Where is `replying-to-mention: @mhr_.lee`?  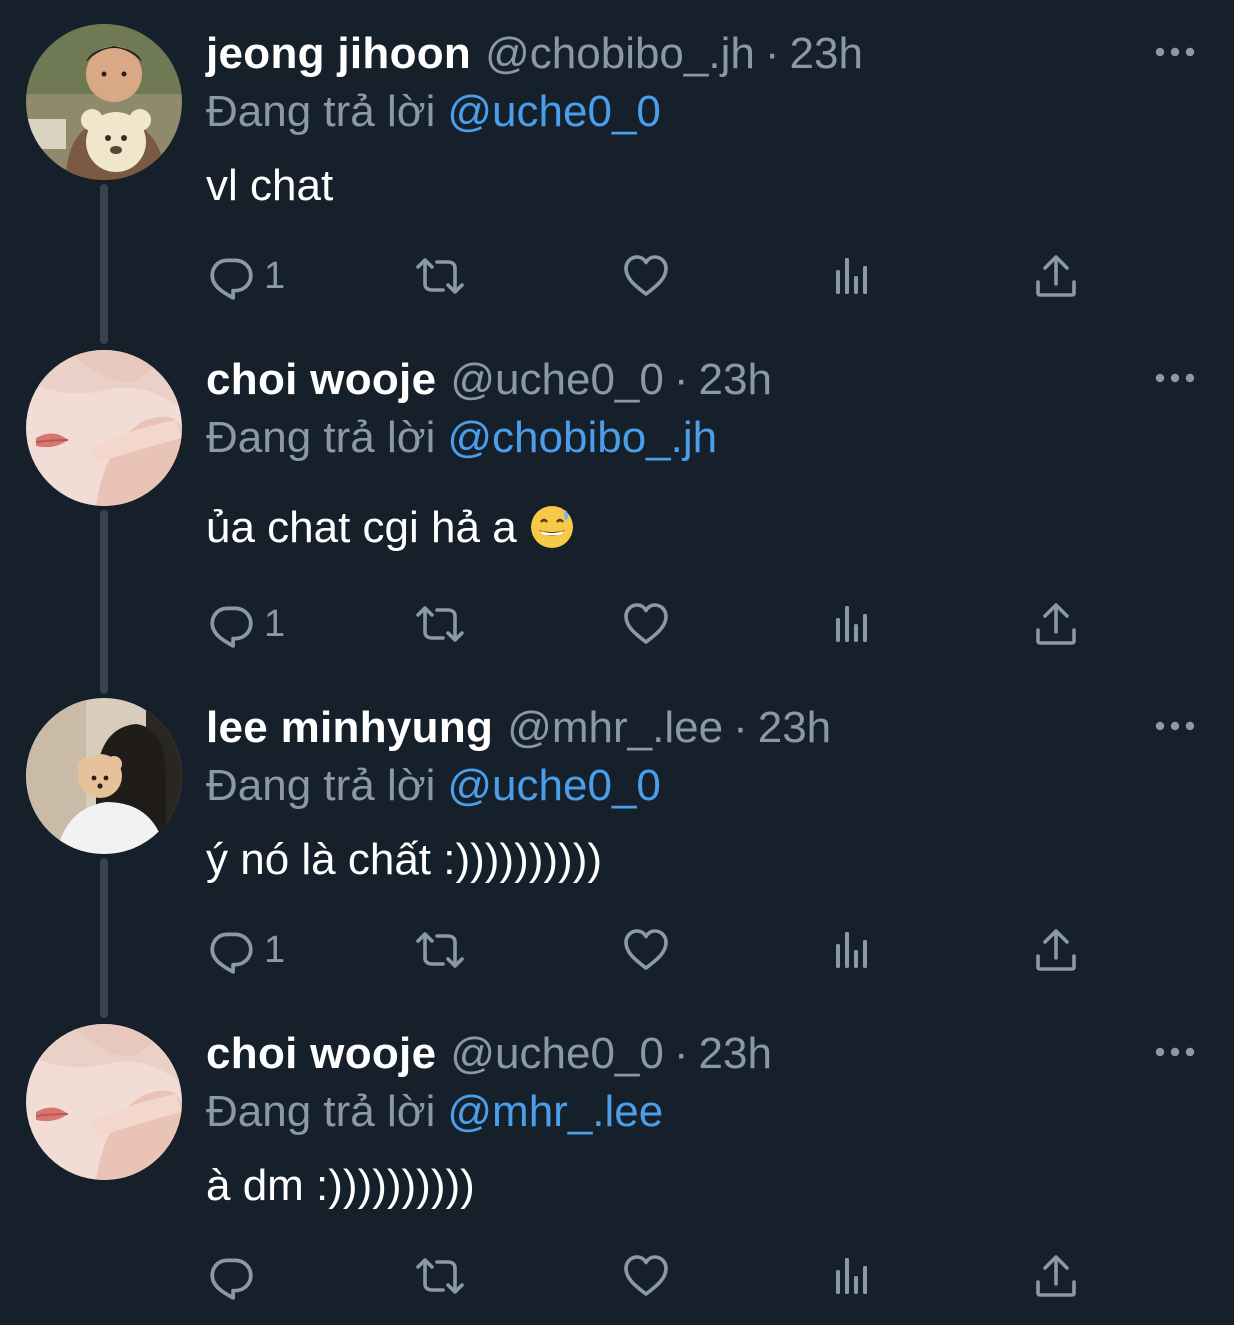 replying-to-mention: @mhr_.lee is located at coordinates (555, 1111).